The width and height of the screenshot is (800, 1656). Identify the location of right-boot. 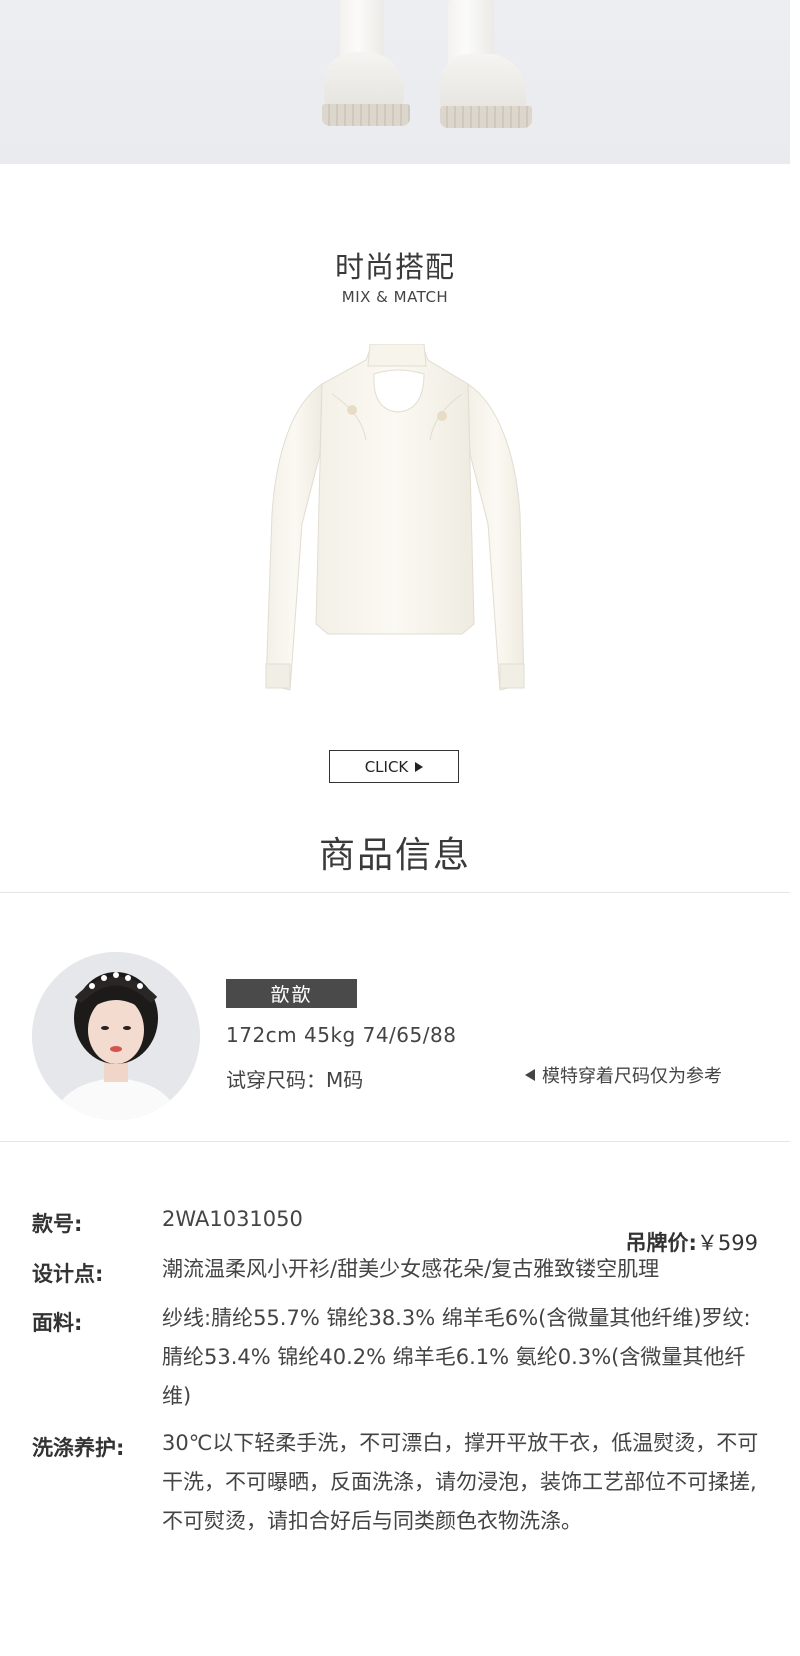
(500, 65).